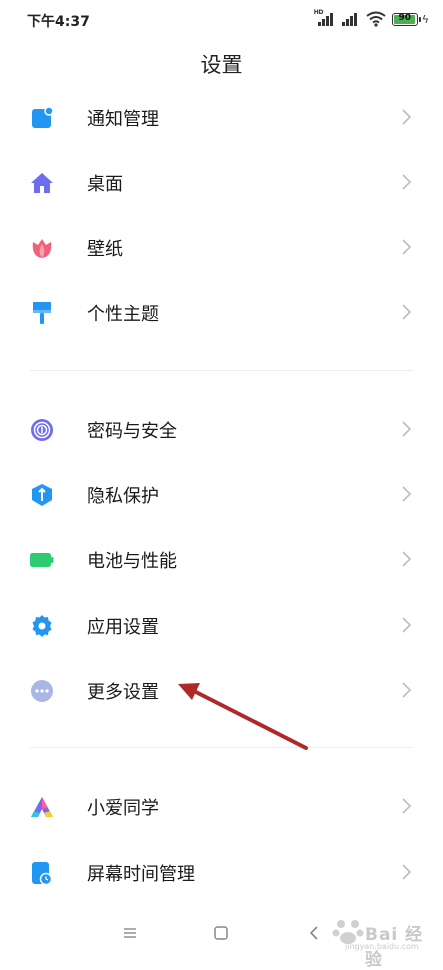 The height and width of the screenshot is (970, 443). Describe the element at coordinates (382, 946) in the screenshot. I see `watermark-url: jingyan.baidu.com` at that location.